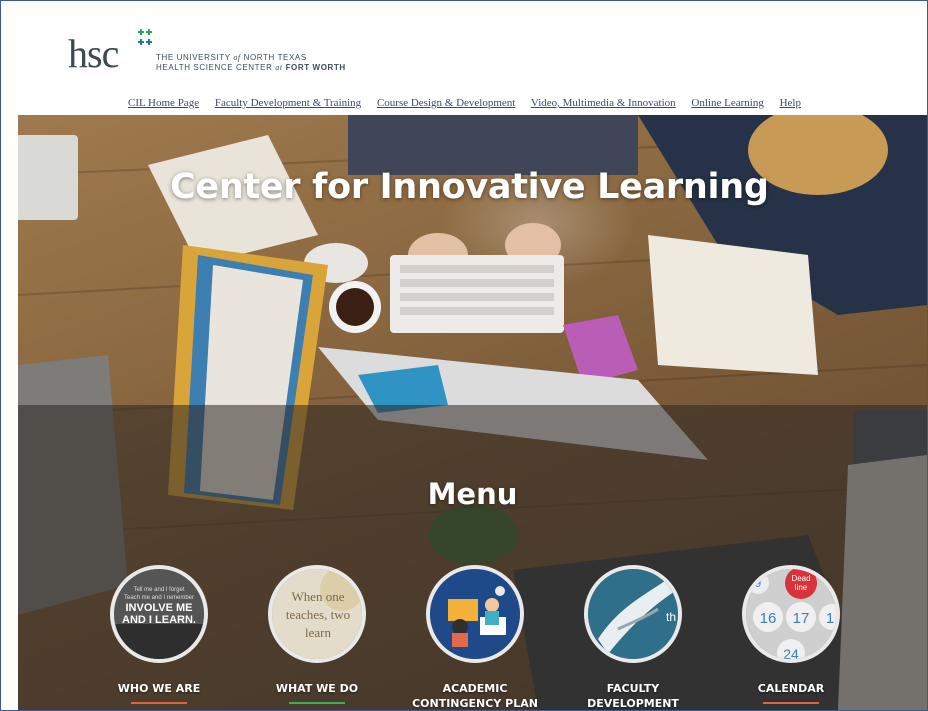 The image size is (928, 711). Describe the element at coordinates (727, 103) in the screenshot. I see `nav-online-learning: Online Learning` at that location.